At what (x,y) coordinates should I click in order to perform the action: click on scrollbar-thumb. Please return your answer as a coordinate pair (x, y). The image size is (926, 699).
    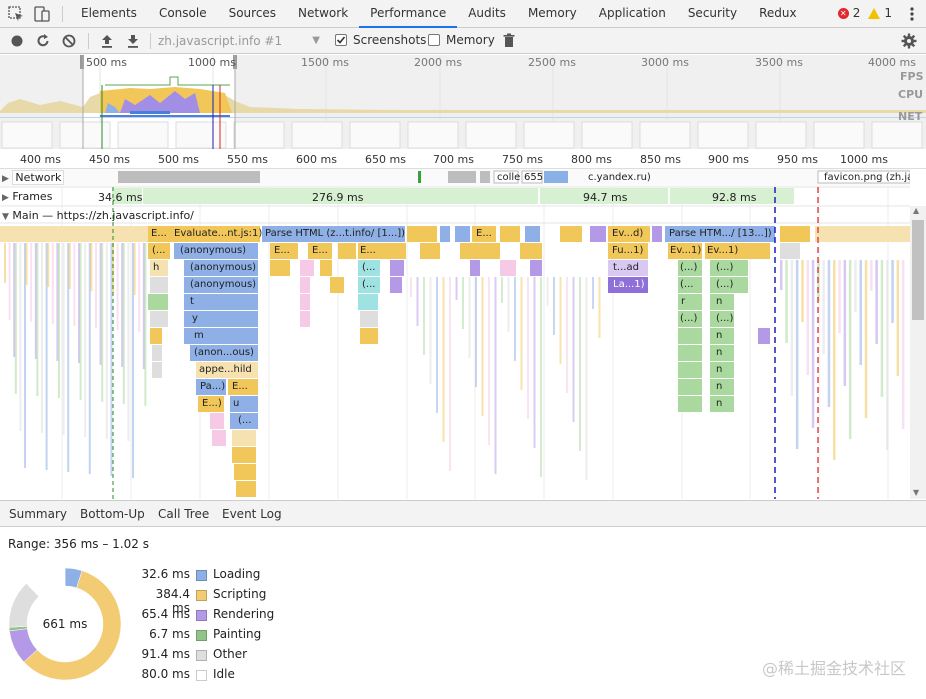
    Looking at the image, I should click on (918, 270).